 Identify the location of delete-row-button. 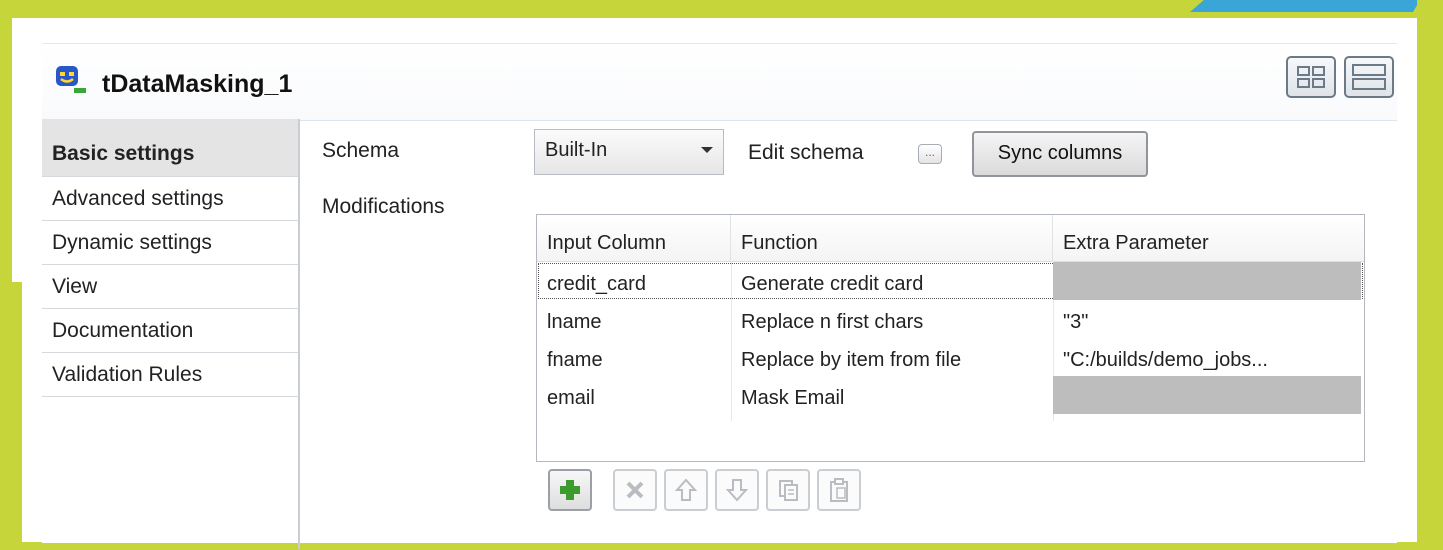
(635, 490).